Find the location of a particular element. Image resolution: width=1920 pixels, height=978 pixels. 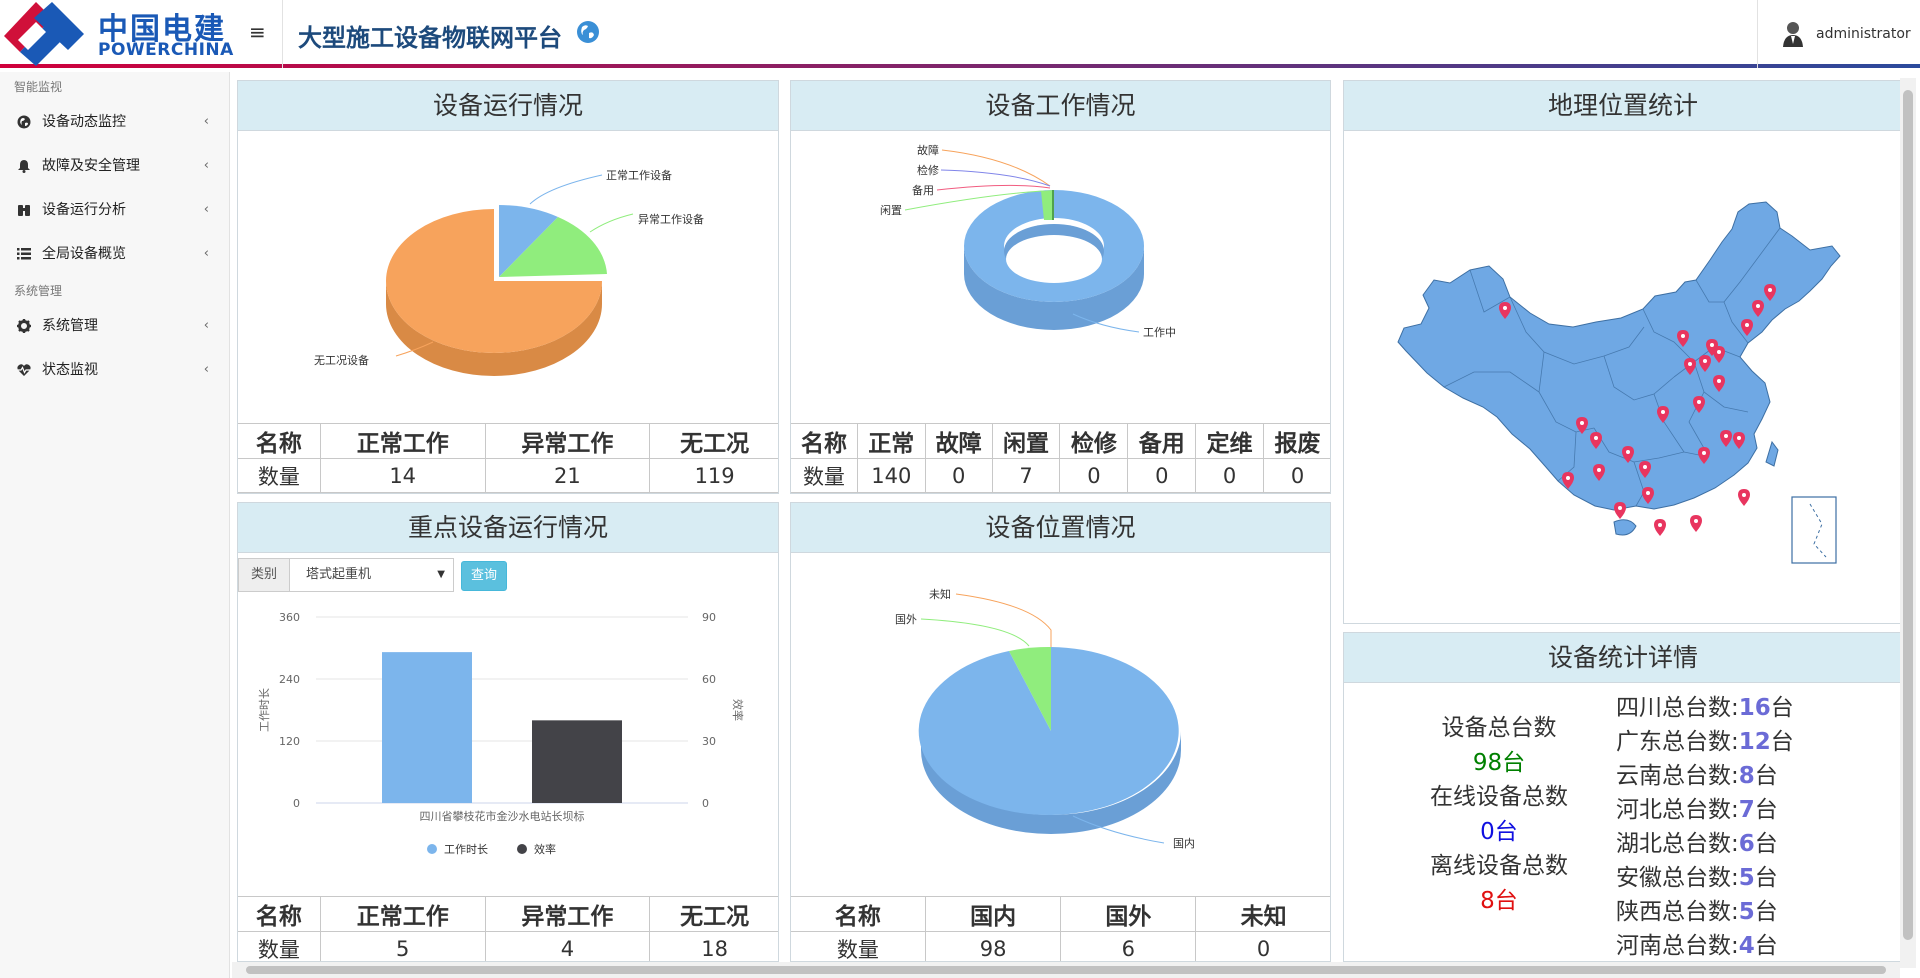

province-count: 4 is located at coordinates (1746, 946).